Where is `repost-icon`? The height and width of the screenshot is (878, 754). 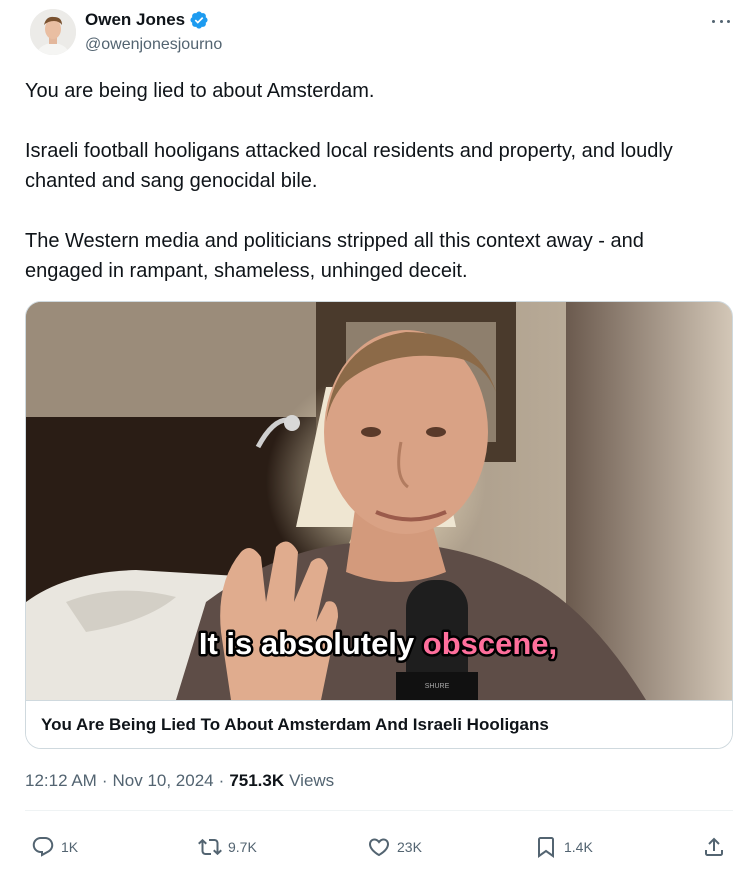
repost-icon is located at coordinates (210, 847).